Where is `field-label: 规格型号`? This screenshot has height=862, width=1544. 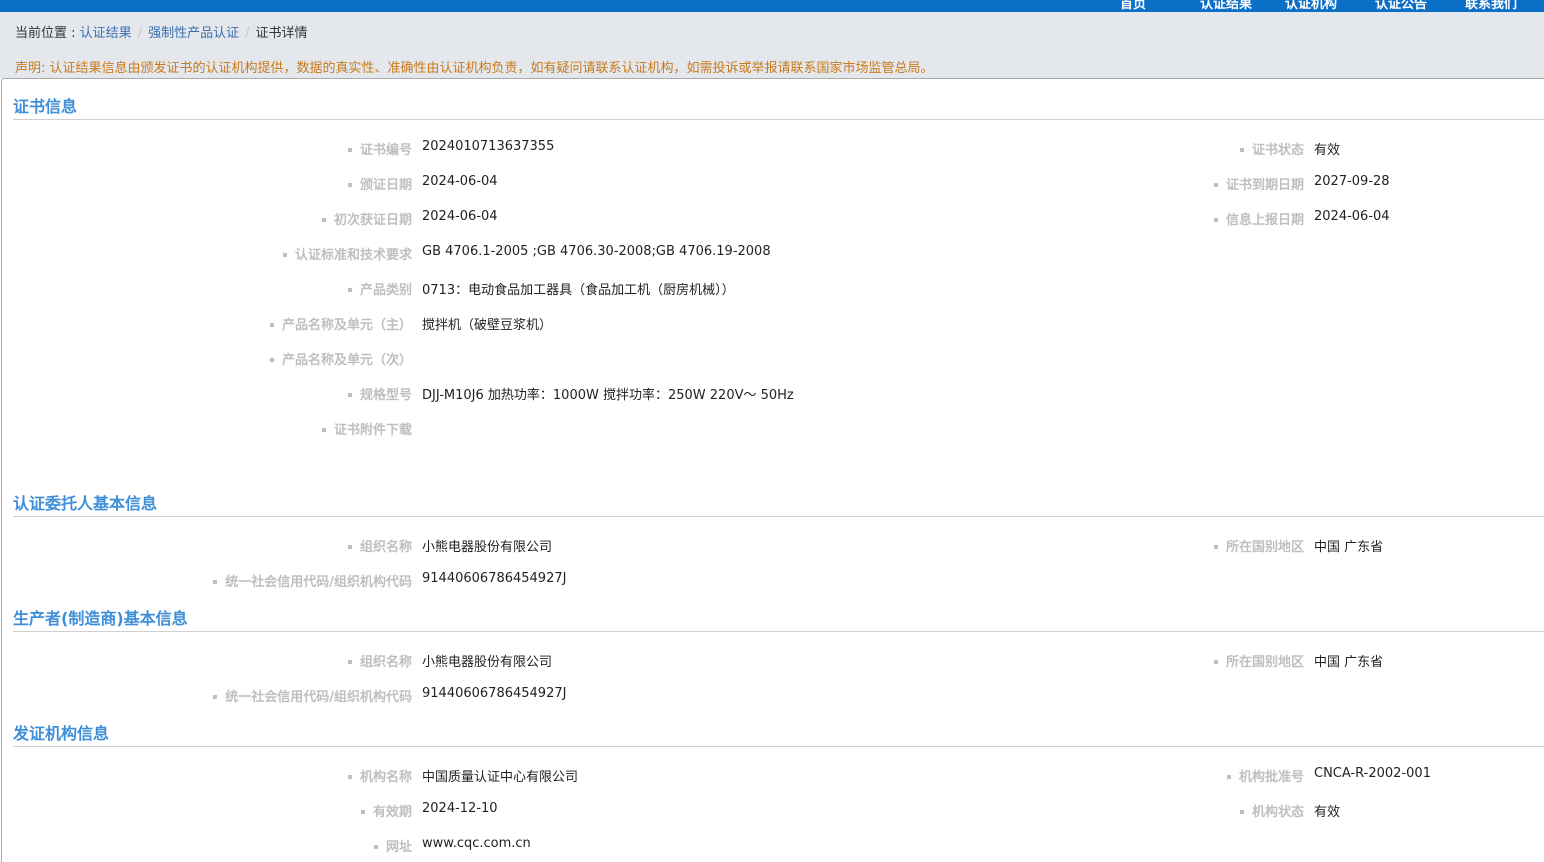
field-label: 规格型号 is located at coordinates (207, 393).